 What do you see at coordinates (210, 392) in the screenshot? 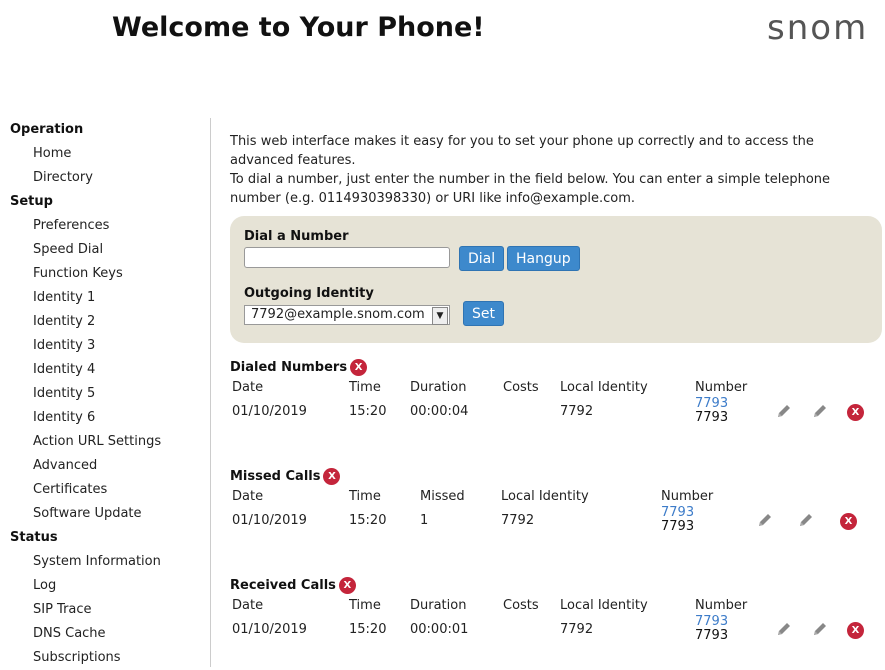
I see `sidebar-divider` at bounding box center [210, 392].